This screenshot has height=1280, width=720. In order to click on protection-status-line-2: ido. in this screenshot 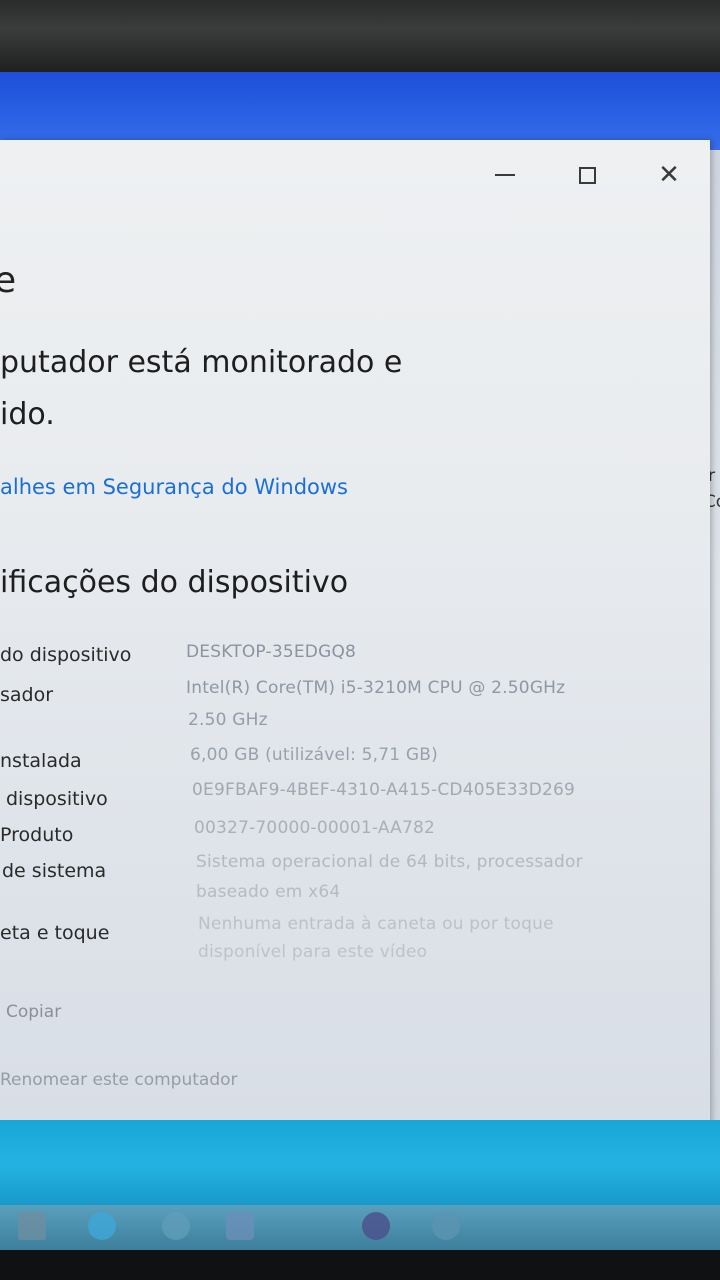, I will do `click(27, 414)`.